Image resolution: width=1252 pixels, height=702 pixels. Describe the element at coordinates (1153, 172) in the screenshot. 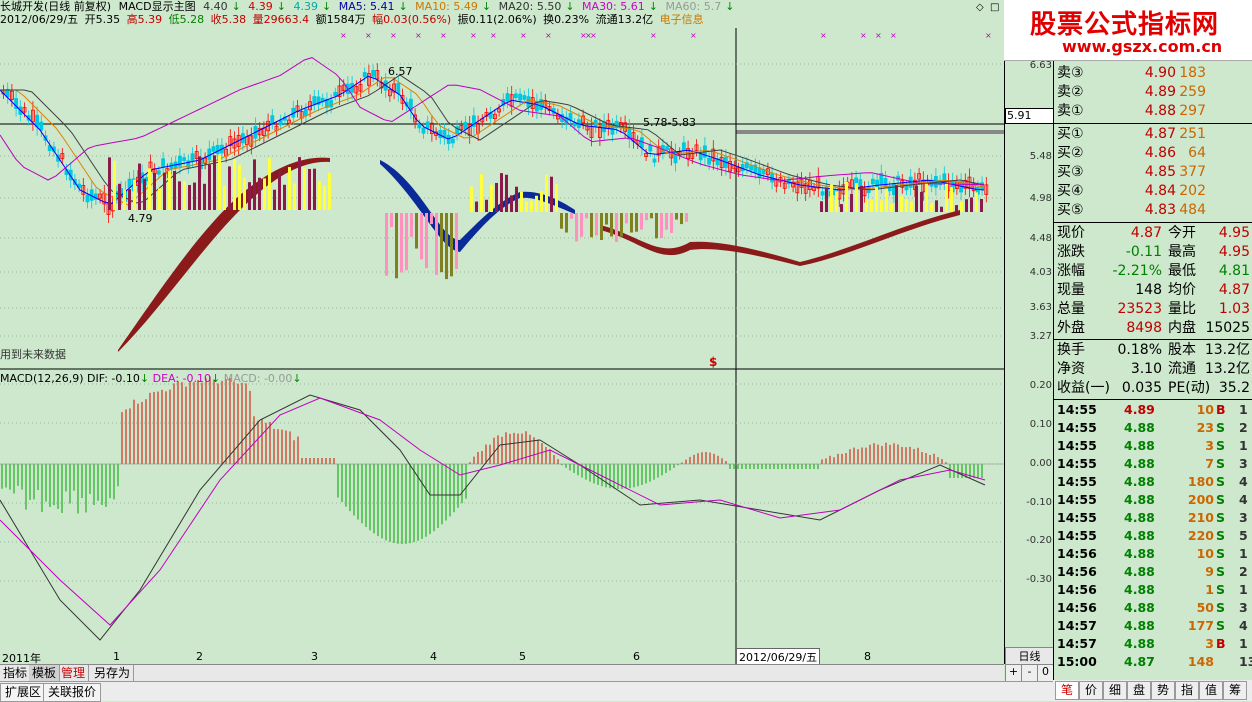

I see `buy-row: 买③ 4.85 377` at that location.